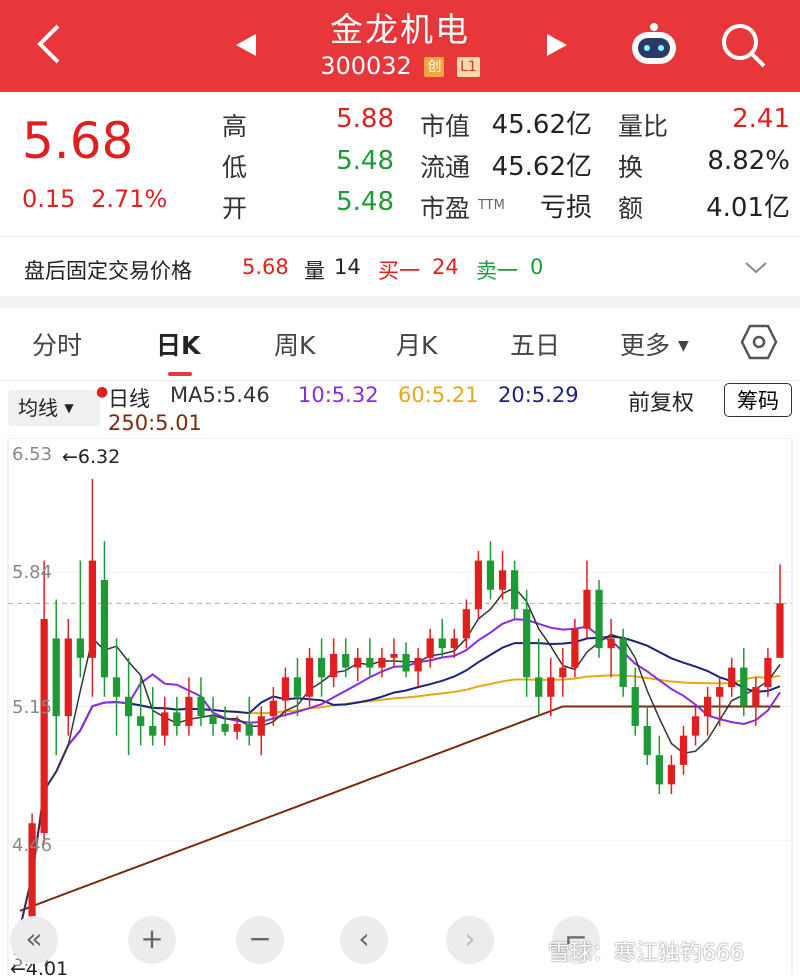 This screenshot has height=980, width=800. What do you see at coordinates (535, 344) in the screenshot?
I see `tab-five-day: 五日` at bounding box center [535, 344].